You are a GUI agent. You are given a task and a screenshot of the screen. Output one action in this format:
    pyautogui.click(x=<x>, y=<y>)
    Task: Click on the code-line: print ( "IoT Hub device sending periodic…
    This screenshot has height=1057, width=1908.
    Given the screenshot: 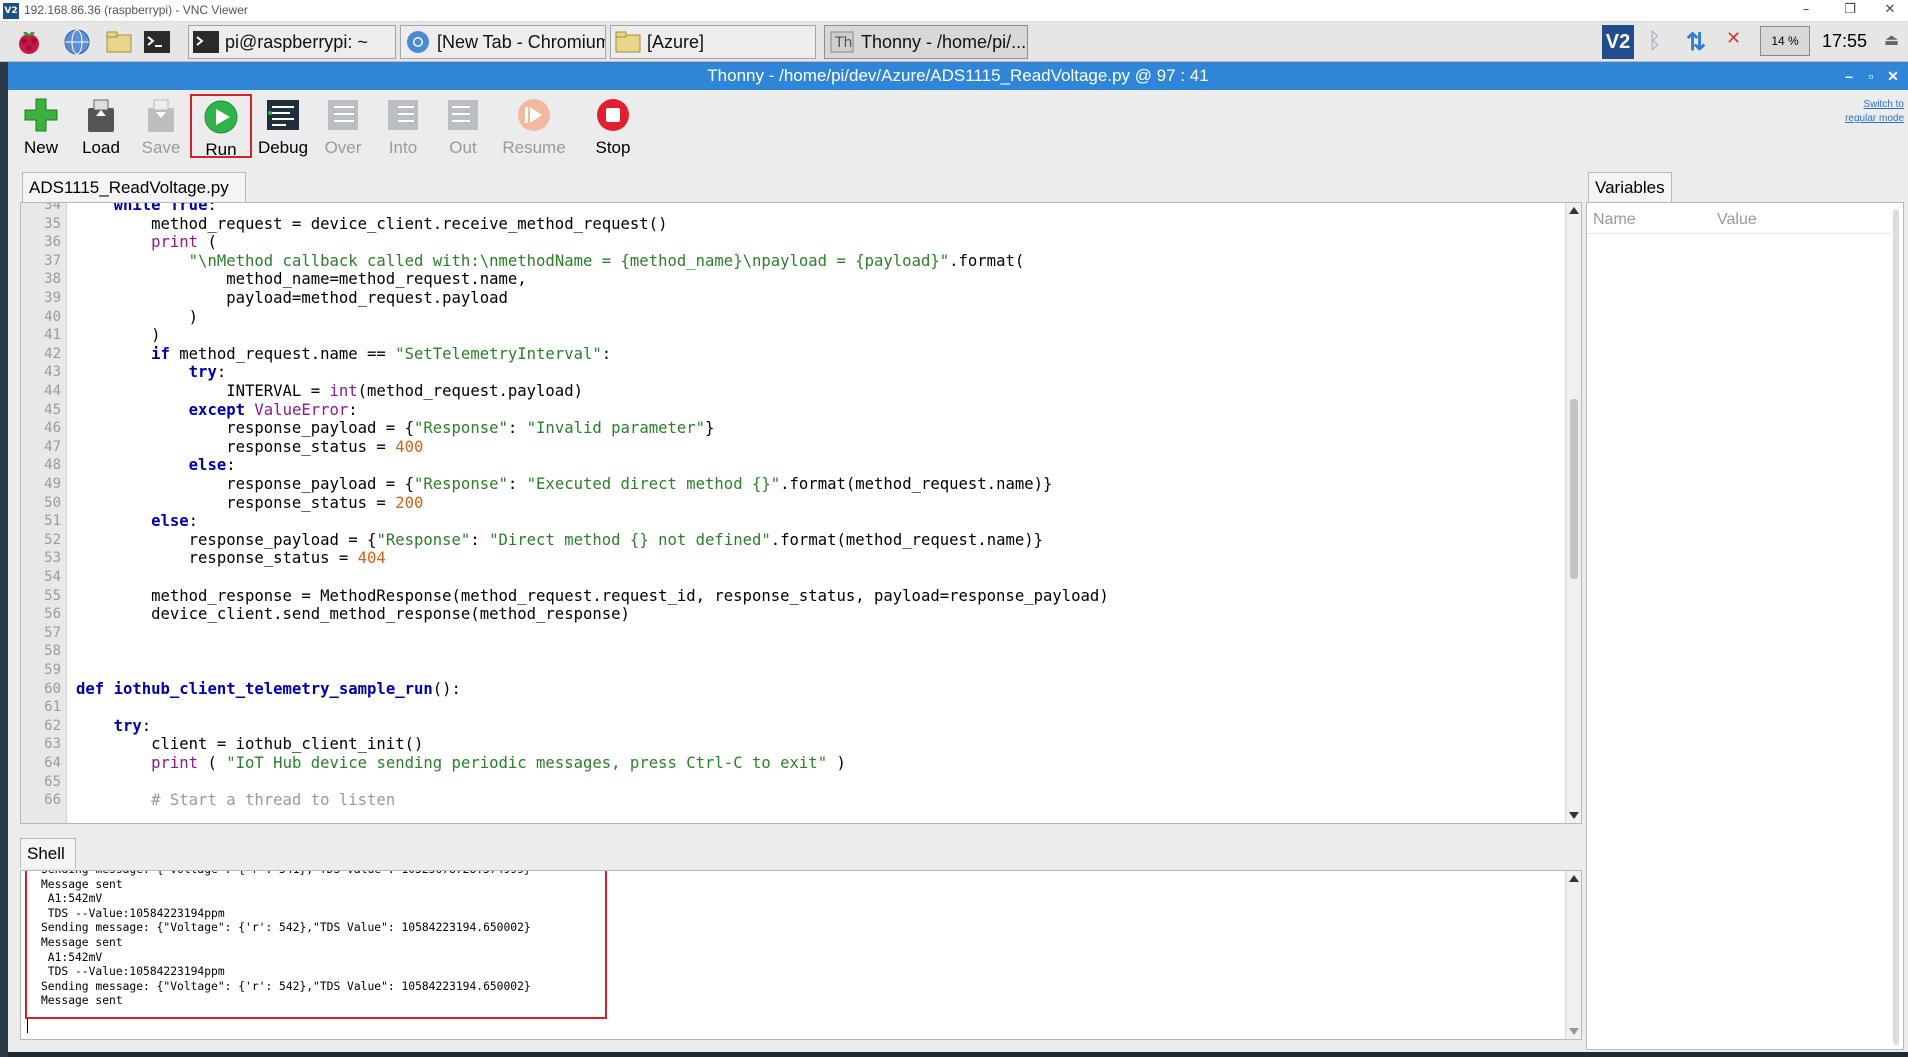 What is the action you would take?
    pyautogui.click(x=498, y=763)
    